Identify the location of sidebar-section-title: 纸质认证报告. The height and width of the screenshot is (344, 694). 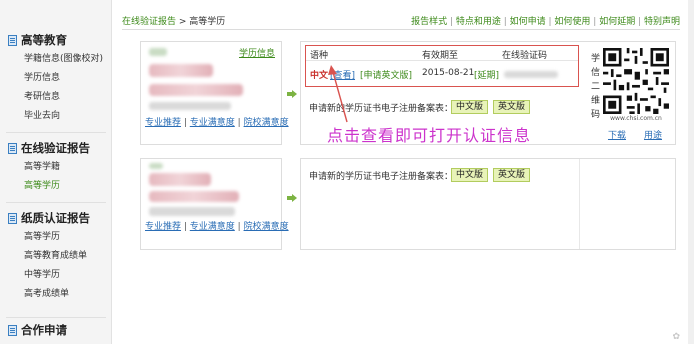
(49, 218).